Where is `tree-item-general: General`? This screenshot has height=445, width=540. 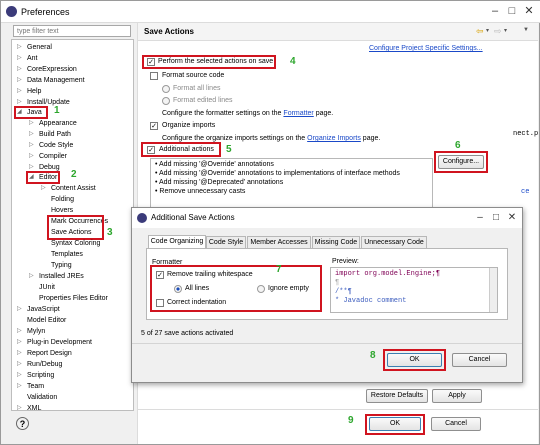 tree-item-general: General is located at coordinates (39, 47).